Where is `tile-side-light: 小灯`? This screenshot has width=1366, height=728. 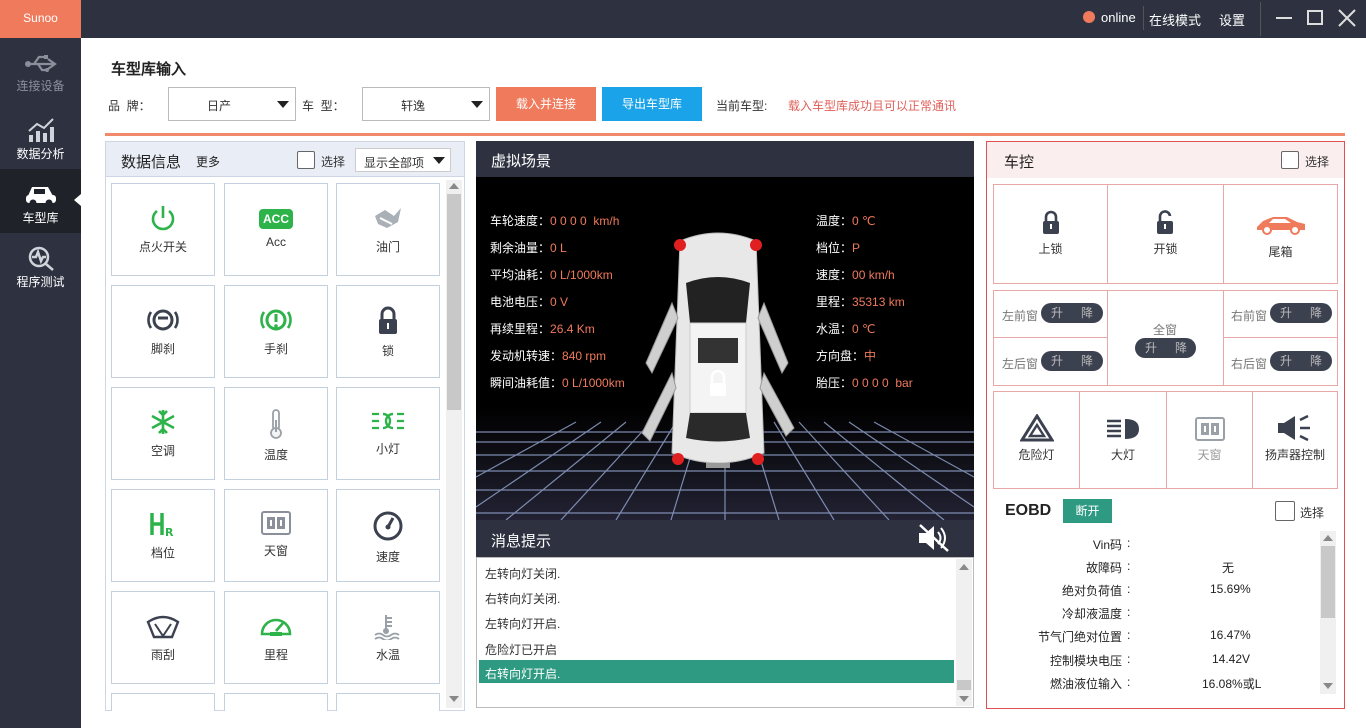 tile-side-light: 小灯 is located at coordinates (388, 433).